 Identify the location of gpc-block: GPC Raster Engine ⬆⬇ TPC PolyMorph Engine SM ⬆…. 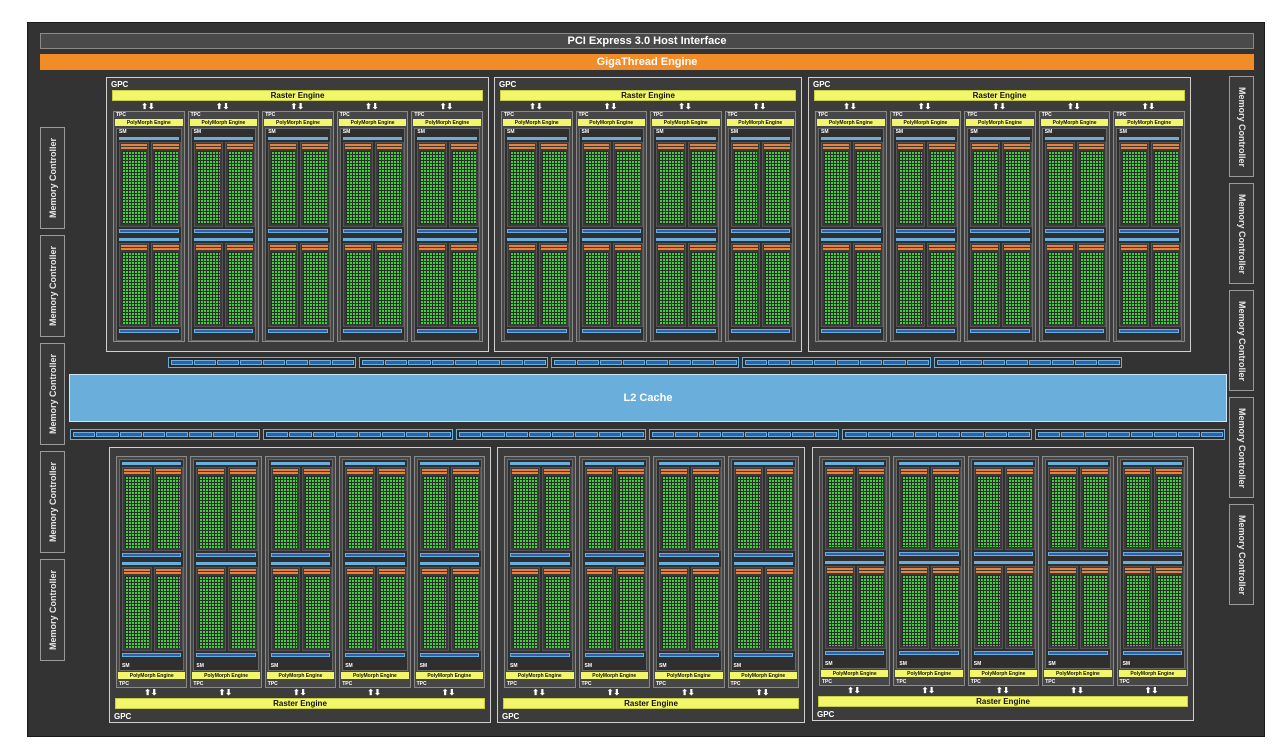
(300, 585).